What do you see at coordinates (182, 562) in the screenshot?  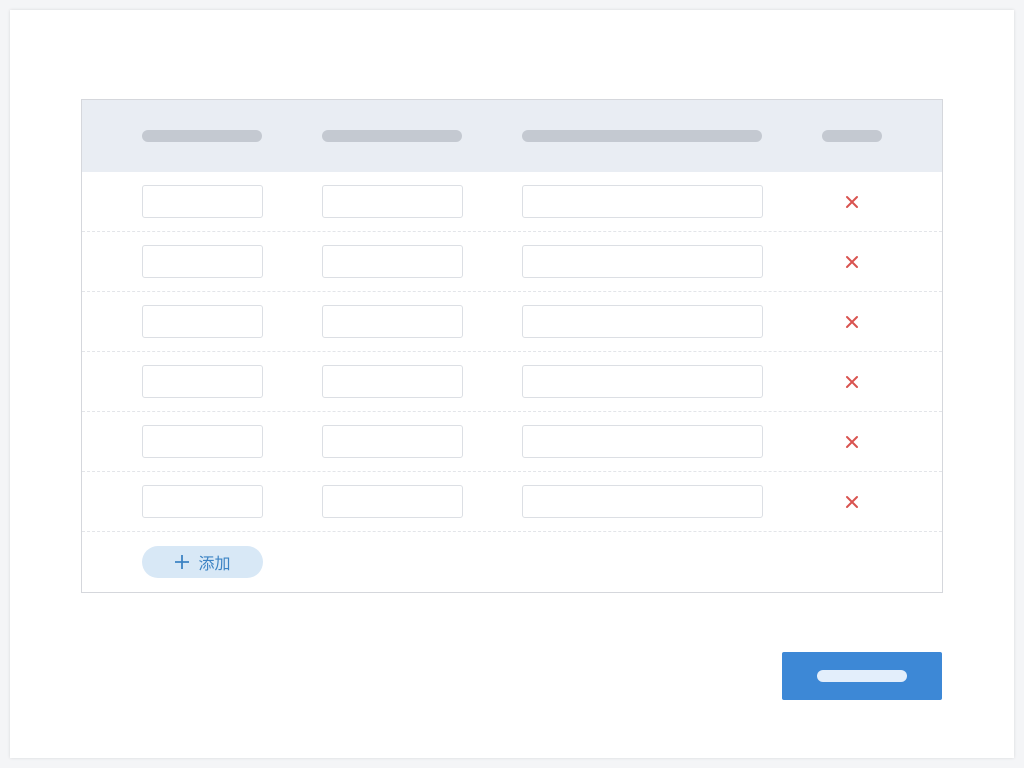 I see `plus-icon` at bounding box center [182, 562].